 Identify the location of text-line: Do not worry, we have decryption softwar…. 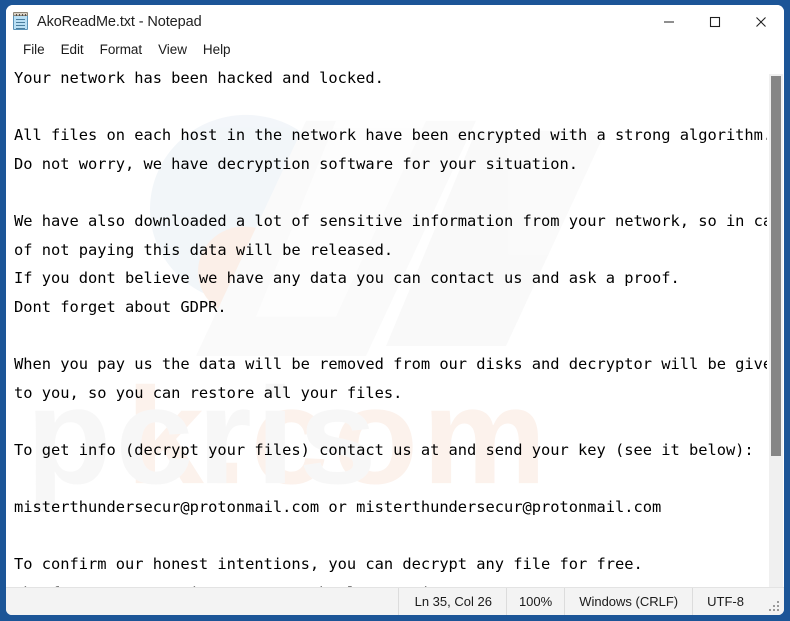
(296, 163).